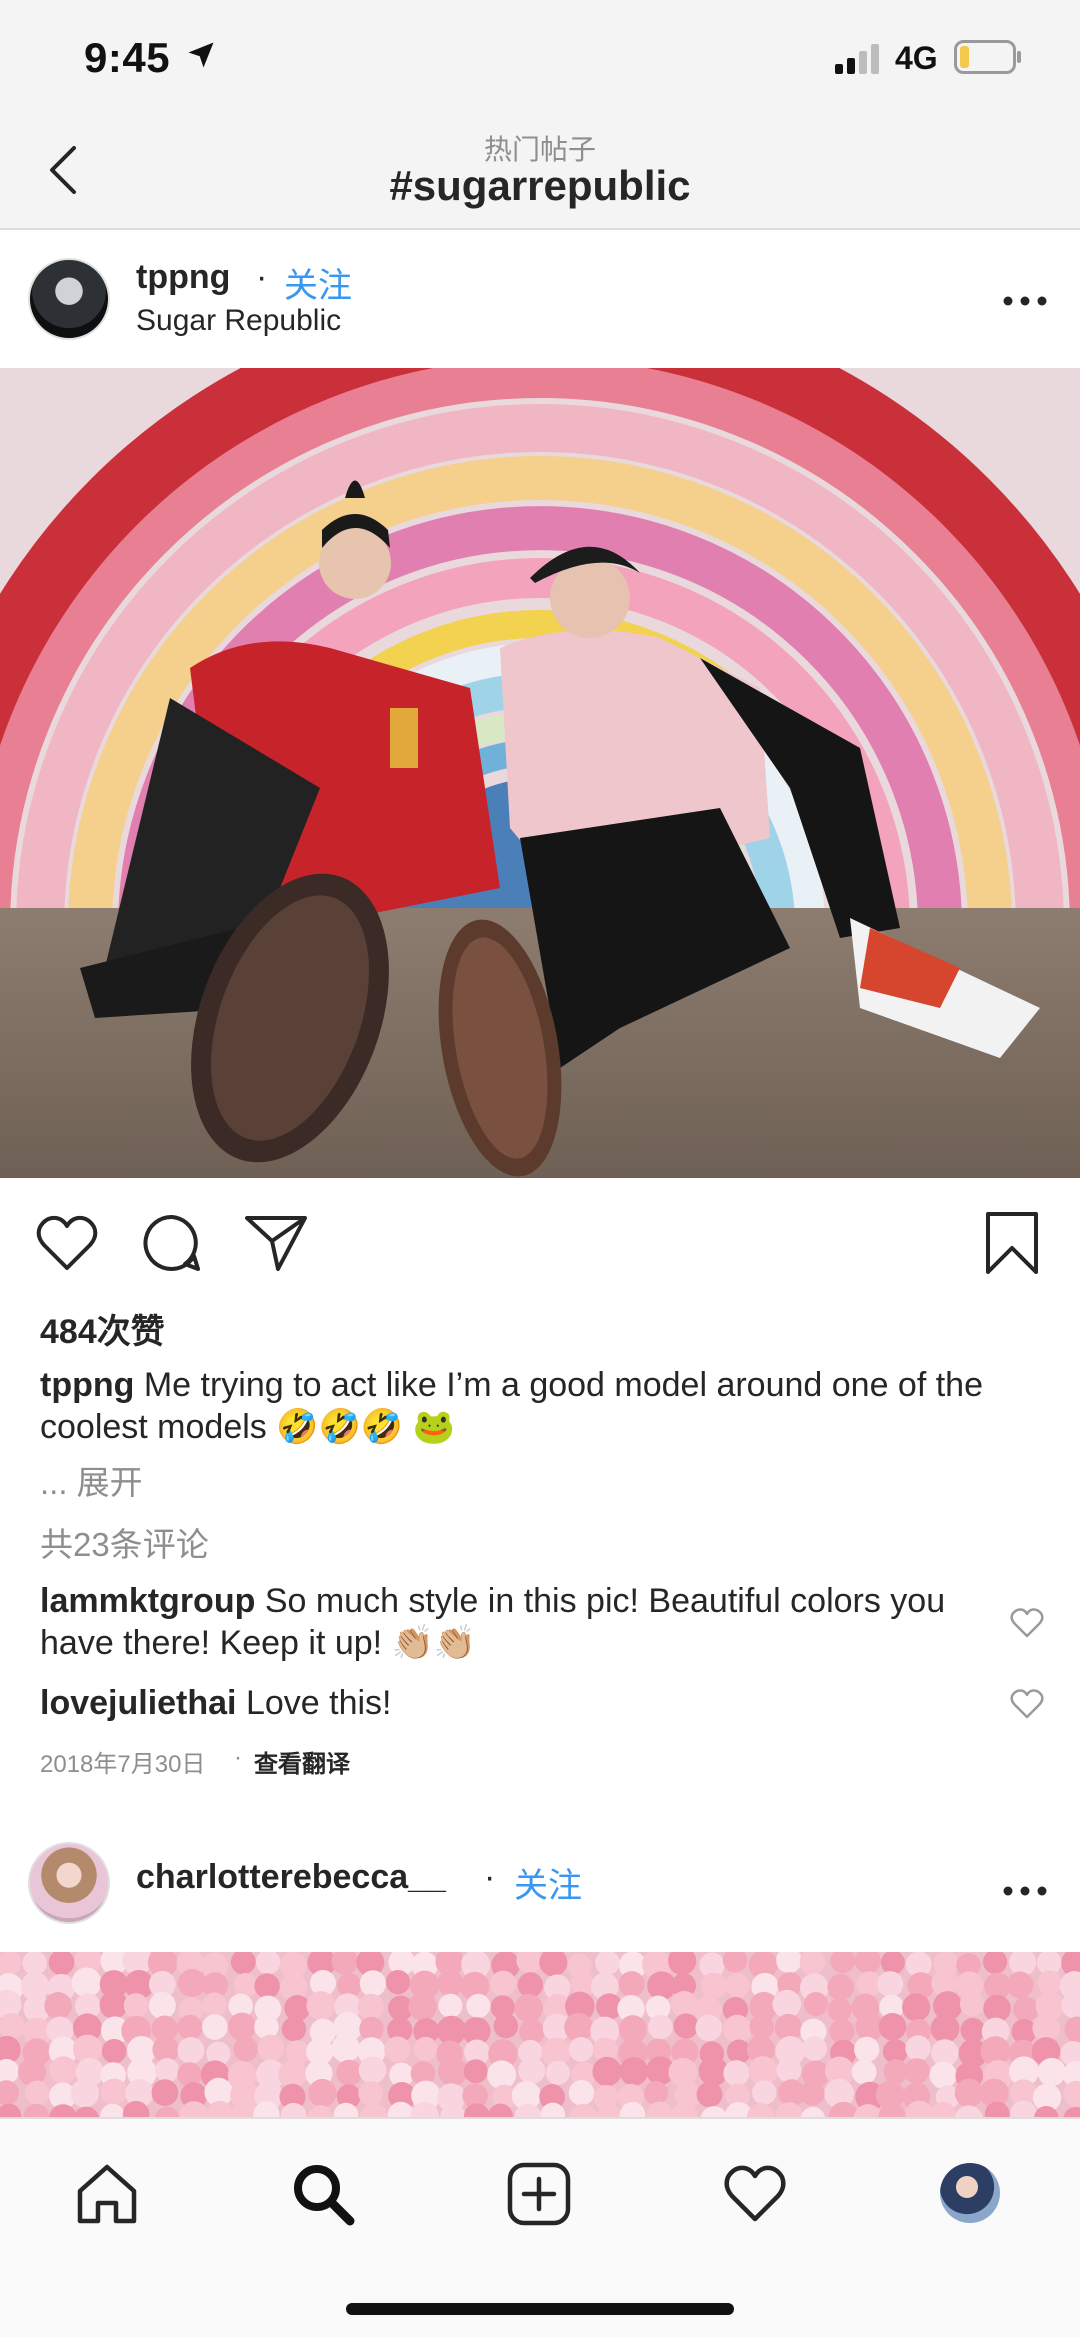  Describe the element at coordinates (147, 1601) in the screenshot. I see `comment-username: lammktgroup` at that location.